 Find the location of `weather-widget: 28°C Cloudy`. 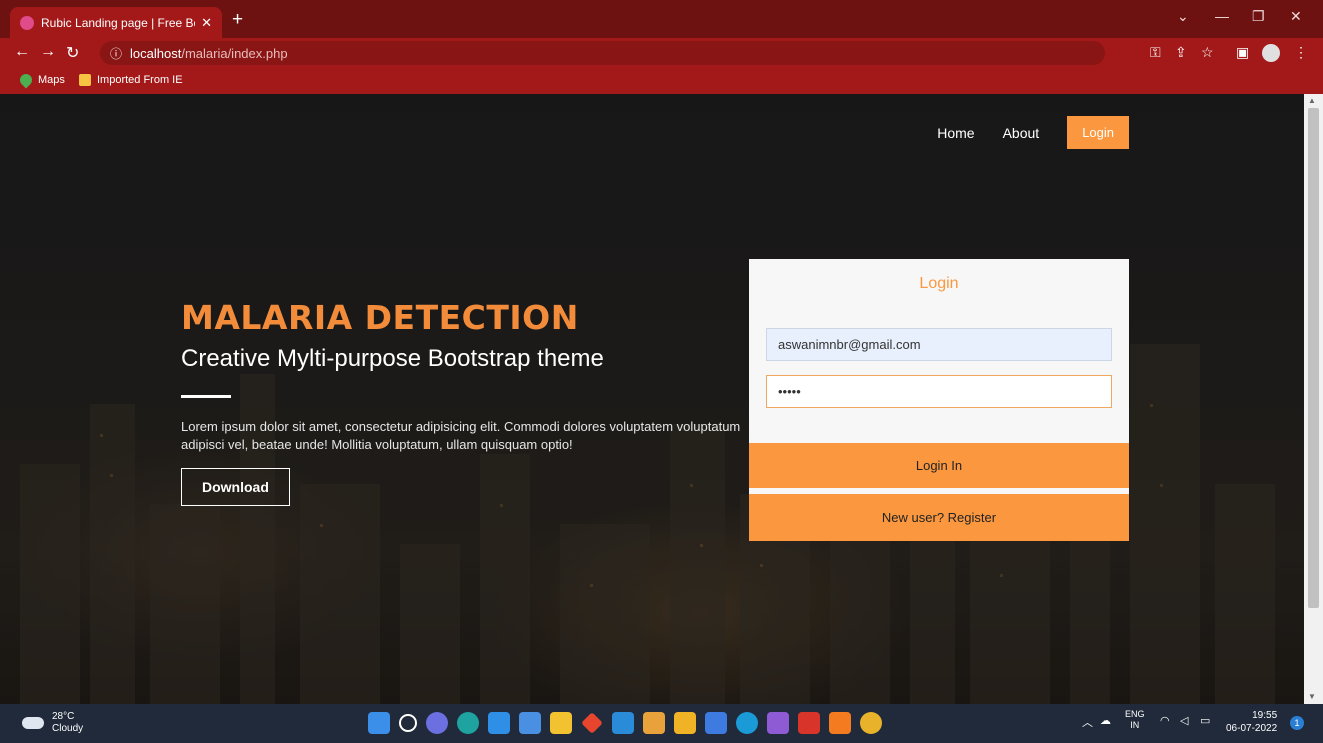

weather-widget: 28°C Cloudy is located at coordinates (52, 723).